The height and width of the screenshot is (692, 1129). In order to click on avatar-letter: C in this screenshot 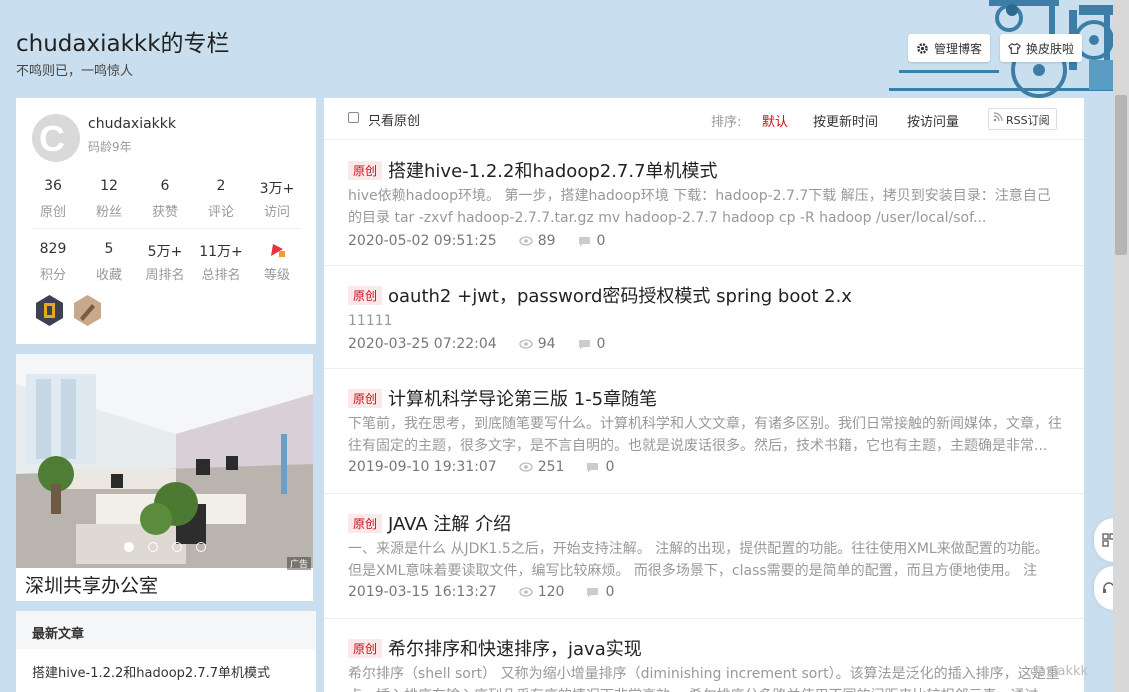, I will do `click(52, 138)`.